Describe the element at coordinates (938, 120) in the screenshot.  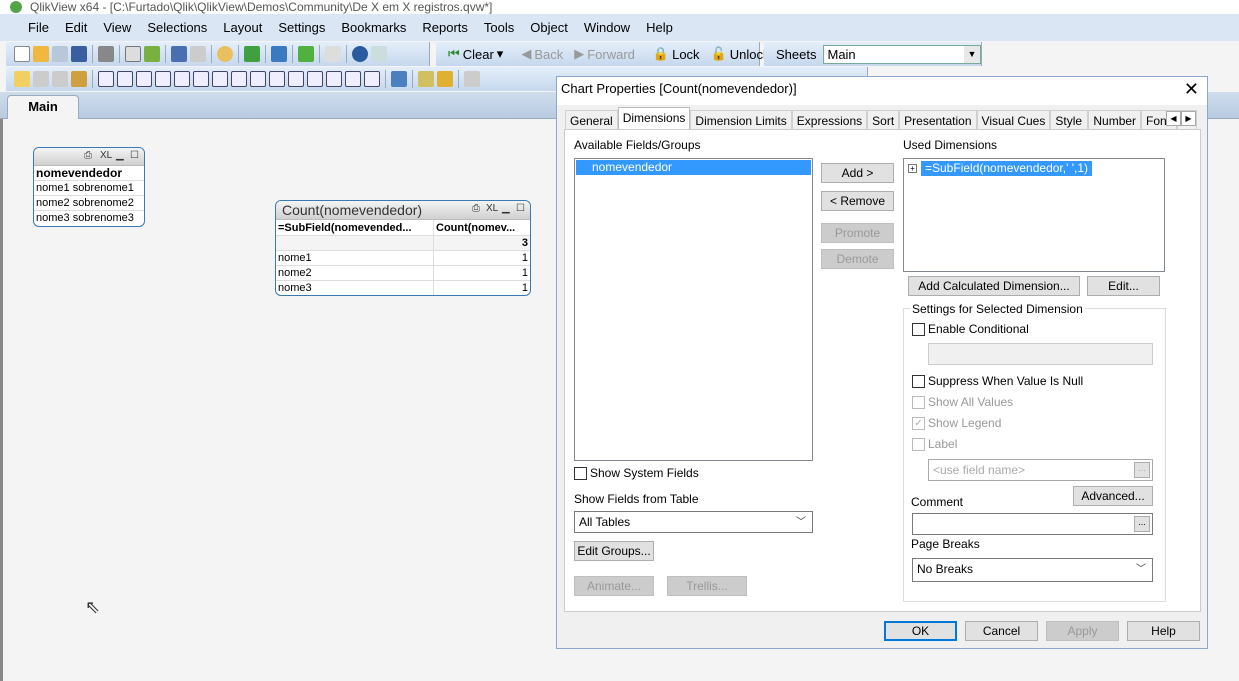
I see `tab-presentation: Presentation` at that location.